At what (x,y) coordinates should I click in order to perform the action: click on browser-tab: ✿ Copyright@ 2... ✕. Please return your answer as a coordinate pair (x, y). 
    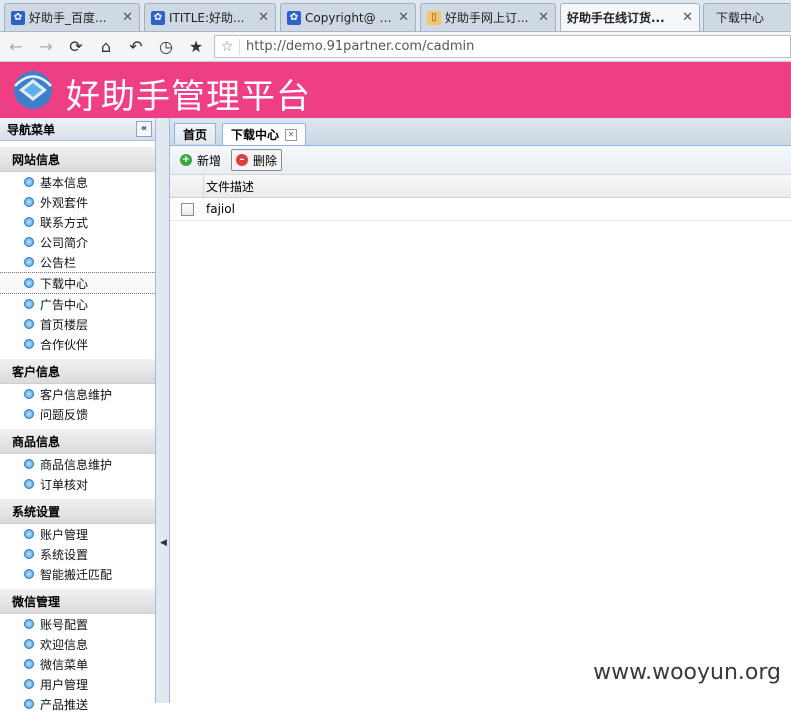
    Looking at the image, I should click on (348, 17).